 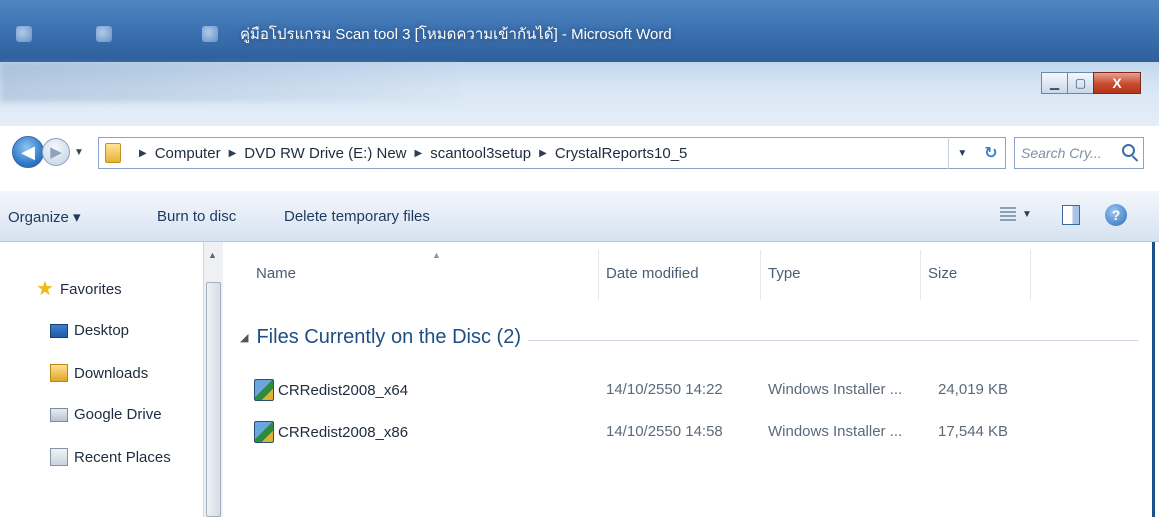 I want to click on window-controls: ▁ ▢ X, so click(x=1091, y=83).